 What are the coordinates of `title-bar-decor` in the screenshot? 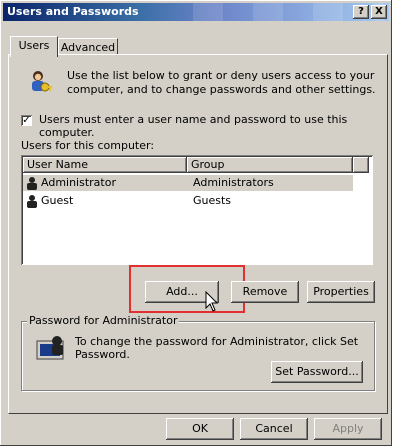 It's located at (273, 12).